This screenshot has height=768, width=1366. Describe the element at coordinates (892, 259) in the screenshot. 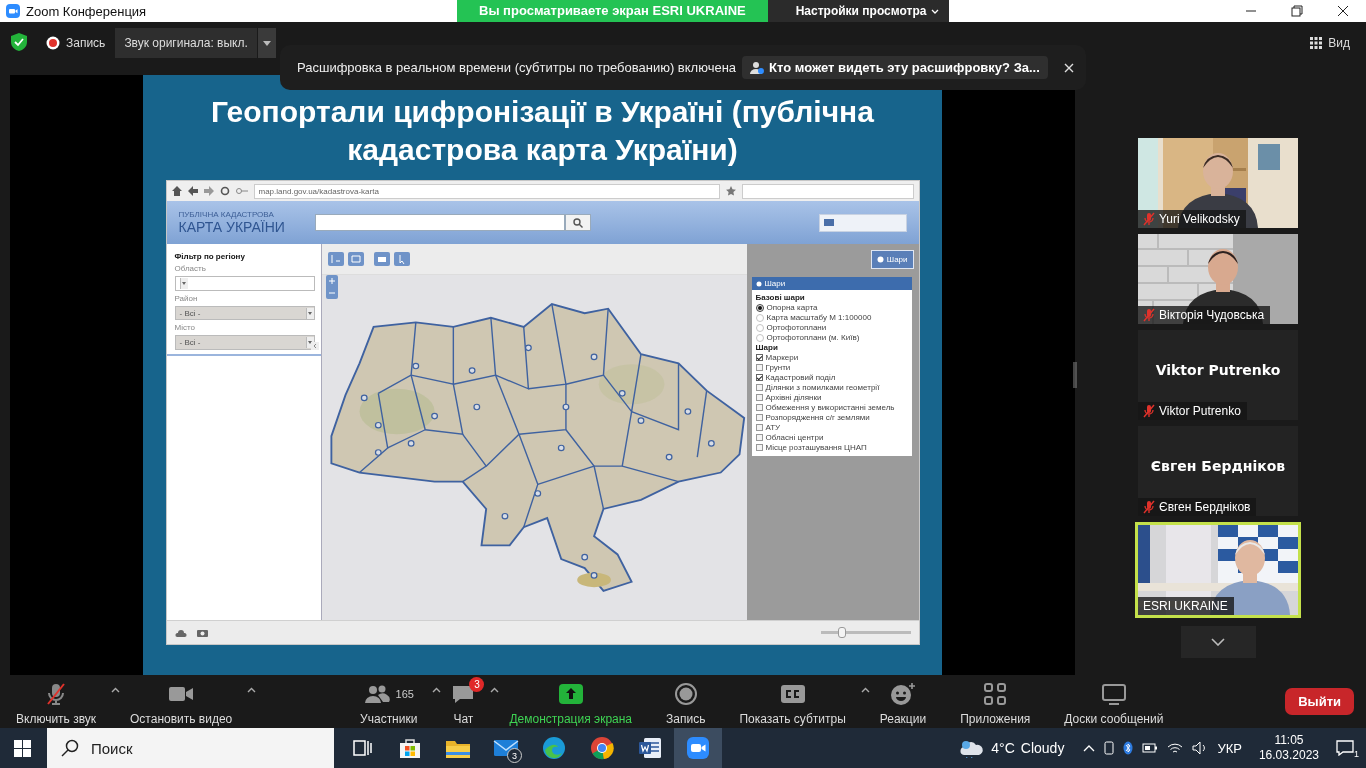

I see `layers-button: Шари` at that location.